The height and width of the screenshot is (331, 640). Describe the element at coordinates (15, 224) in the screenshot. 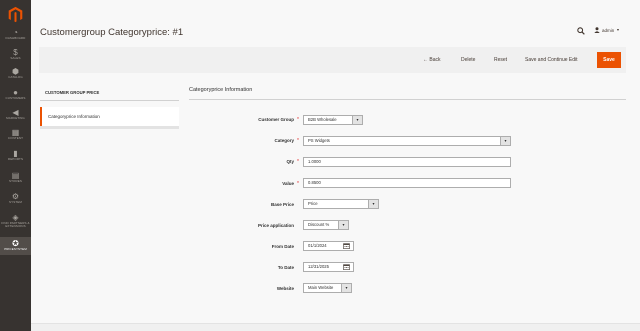

I see `nav-find-partners: ◈ FIND PARTNERS & EXTENSIONS` at that location.